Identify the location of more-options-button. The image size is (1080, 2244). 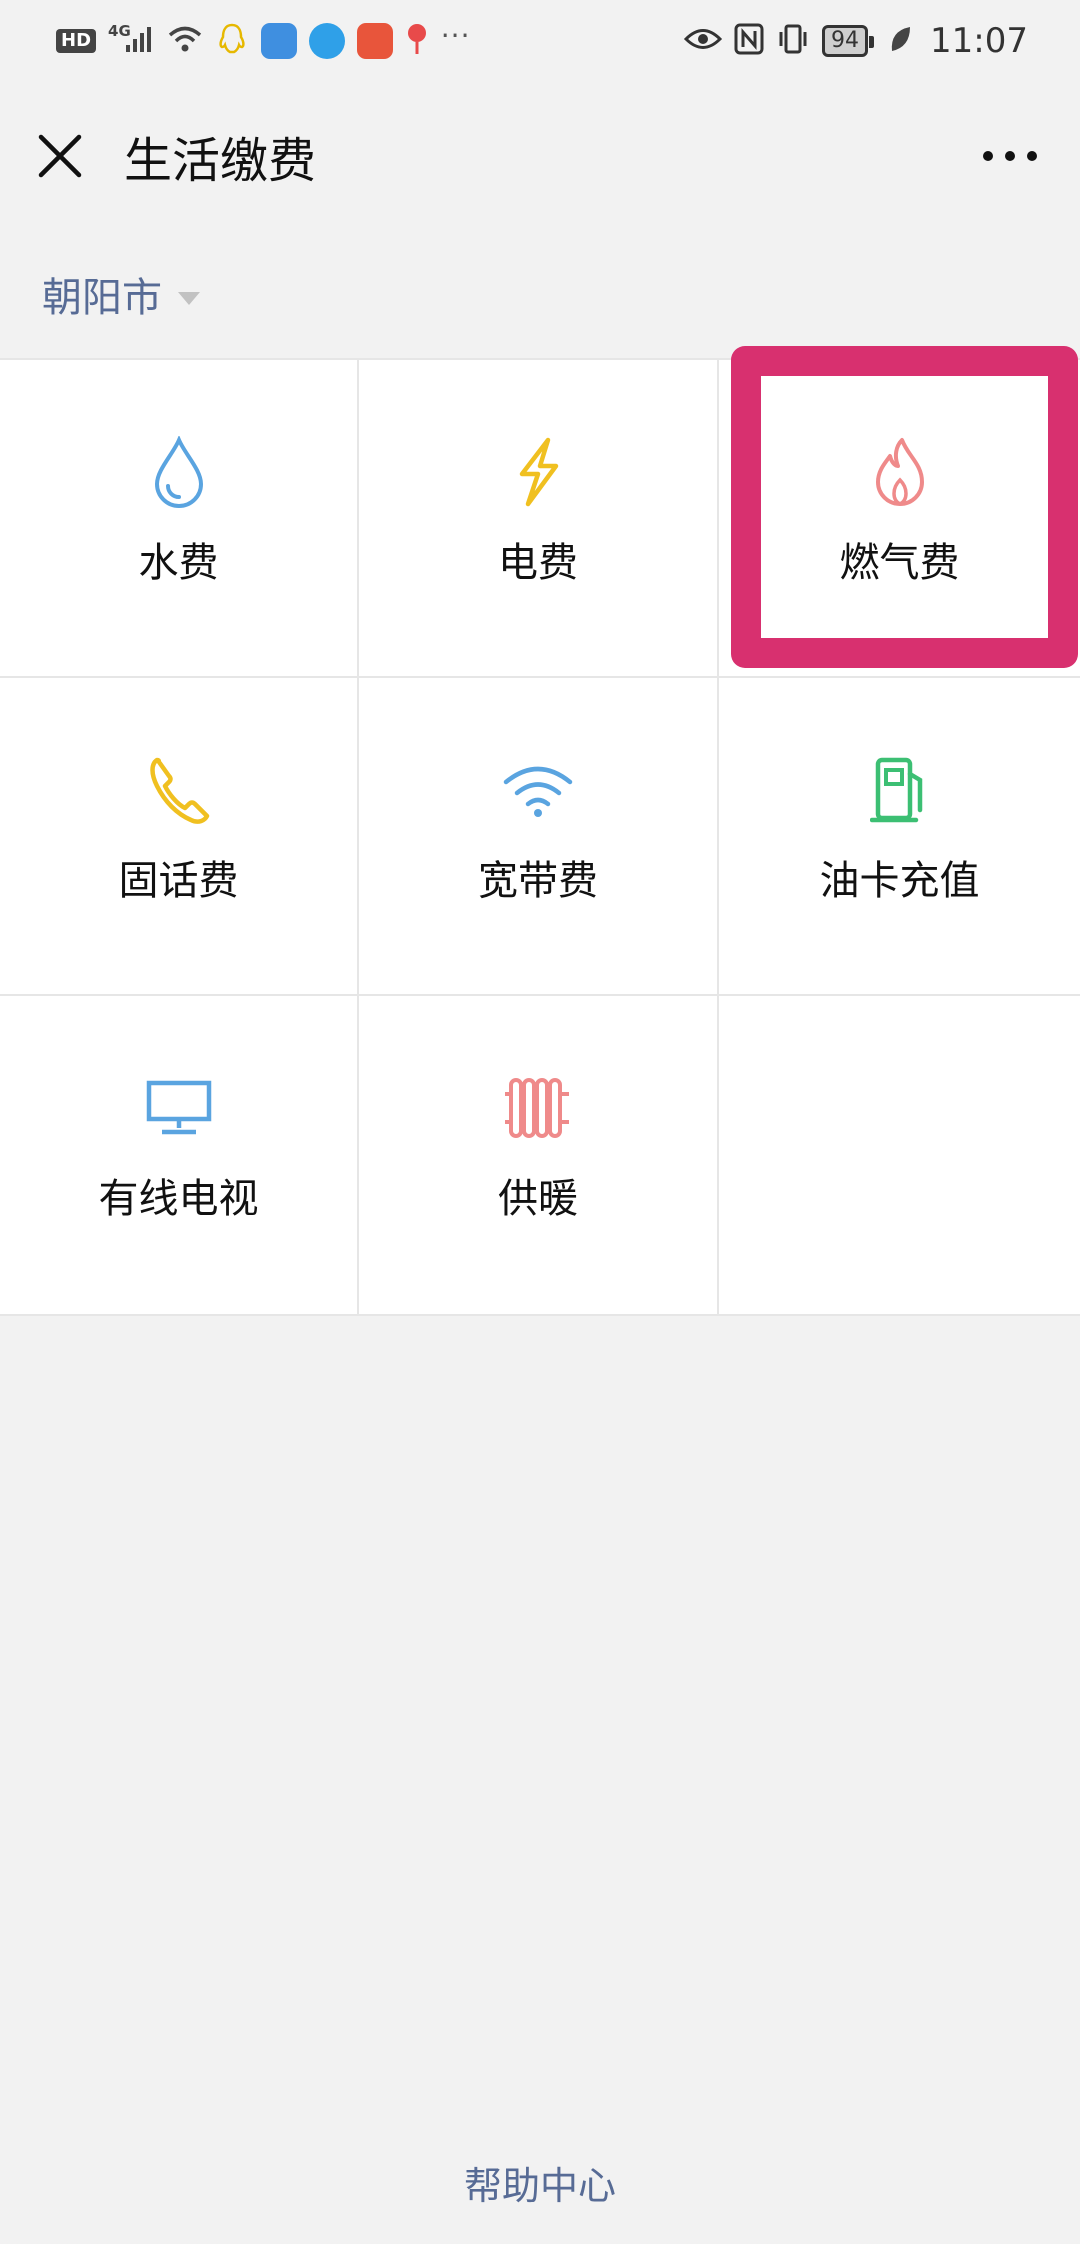
(1010, 156).